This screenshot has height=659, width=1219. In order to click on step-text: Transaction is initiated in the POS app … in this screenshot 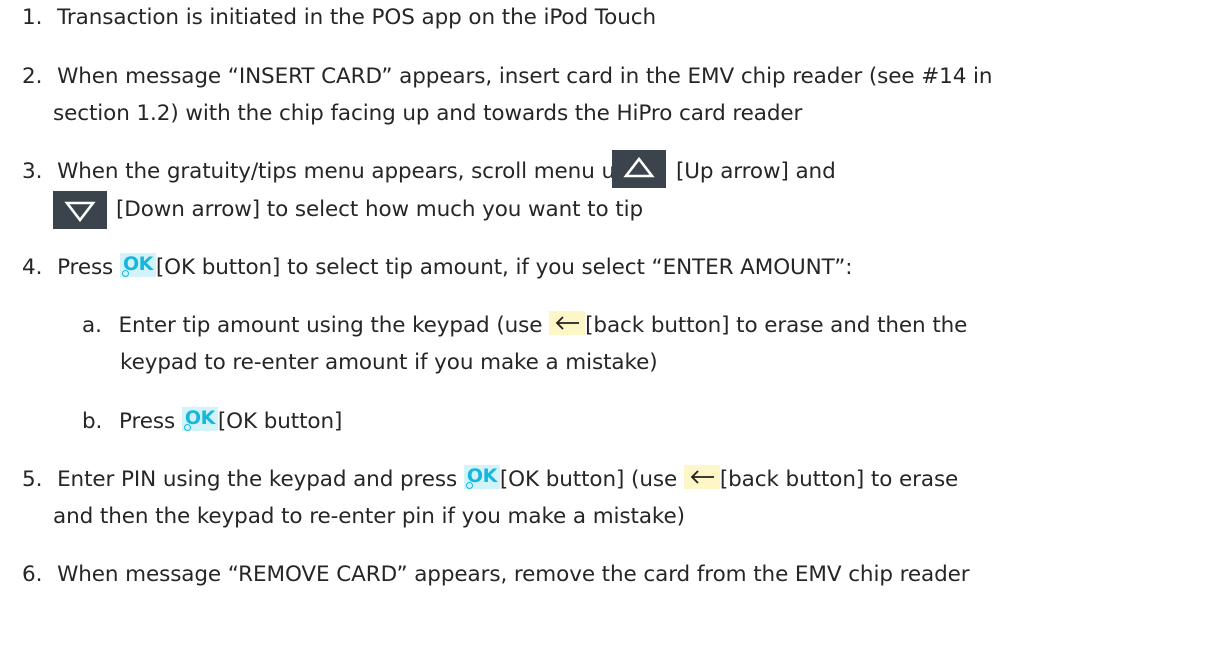, I will do `click(356, 17)`.